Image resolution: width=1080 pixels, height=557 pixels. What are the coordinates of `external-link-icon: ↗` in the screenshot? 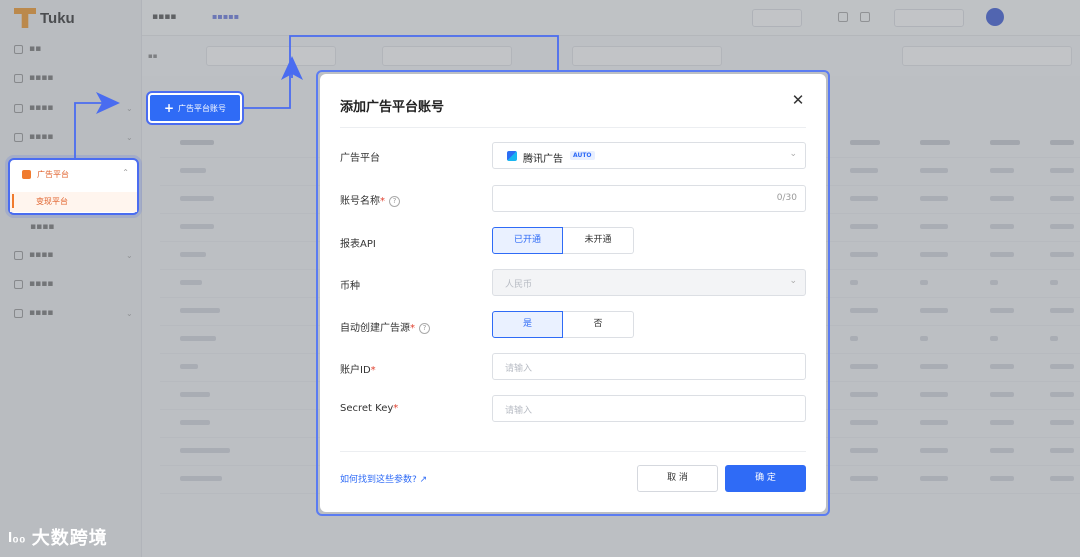 It's located at (423, 480).